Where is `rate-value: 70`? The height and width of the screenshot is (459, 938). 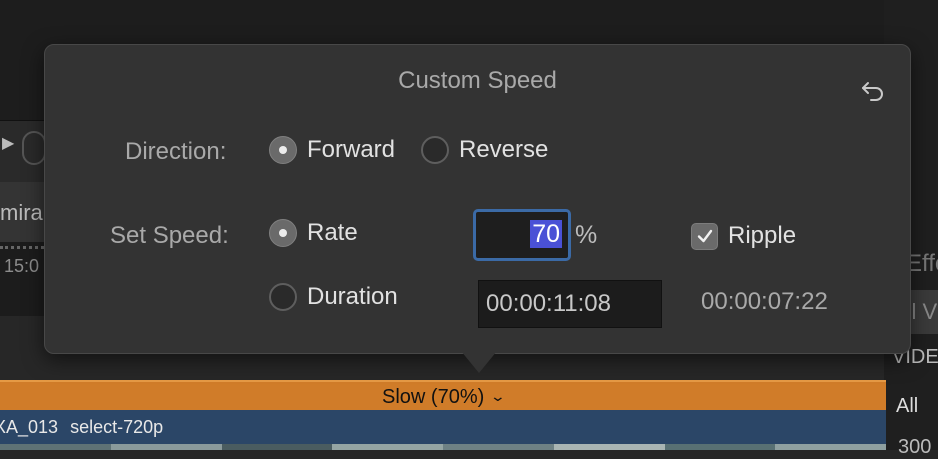 rate-value: 70 is located at coordinates (546, 234).